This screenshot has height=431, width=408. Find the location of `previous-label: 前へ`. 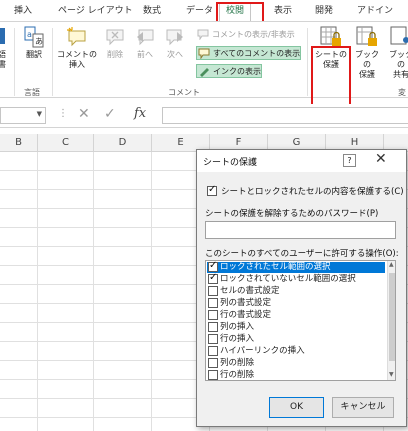

previous-label: 前へ is located at coordinates (145, 54).